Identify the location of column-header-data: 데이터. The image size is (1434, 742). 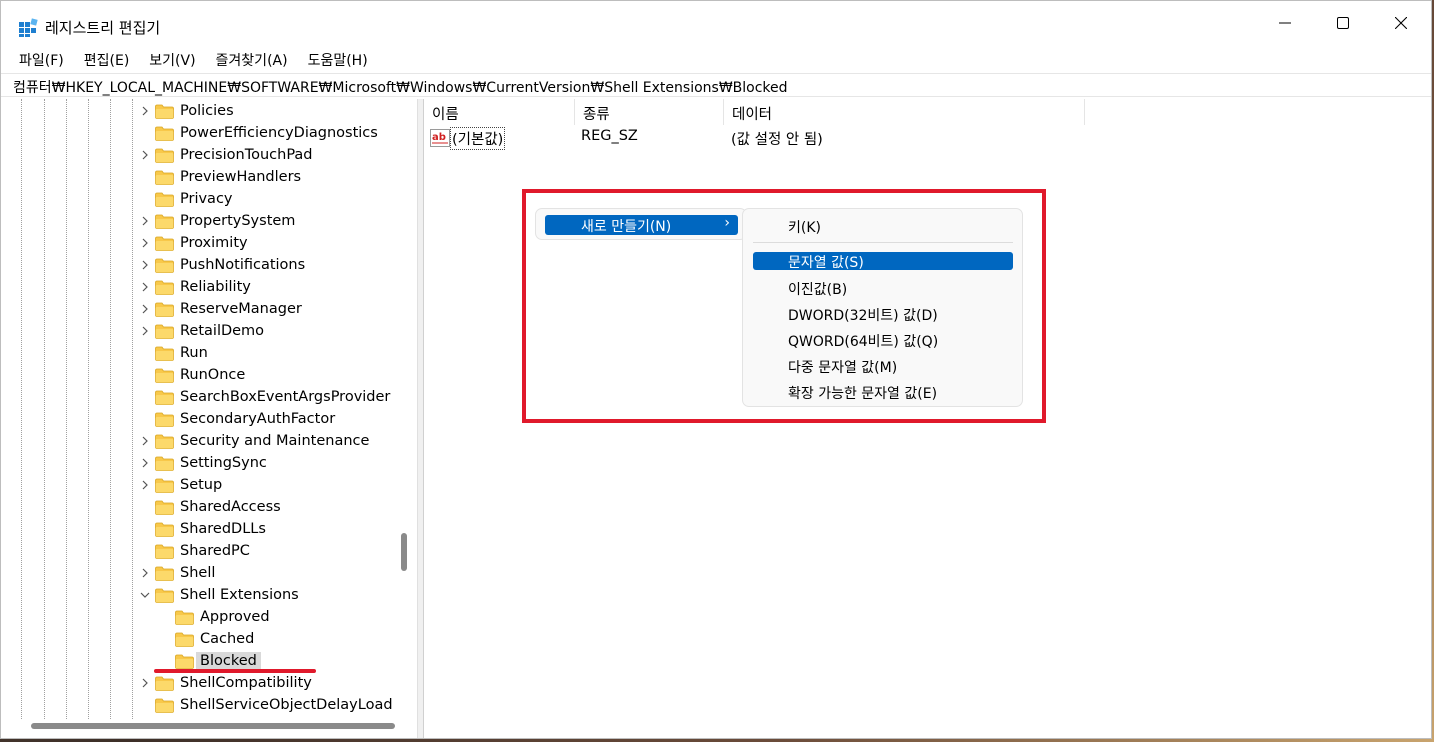
(904, 112).